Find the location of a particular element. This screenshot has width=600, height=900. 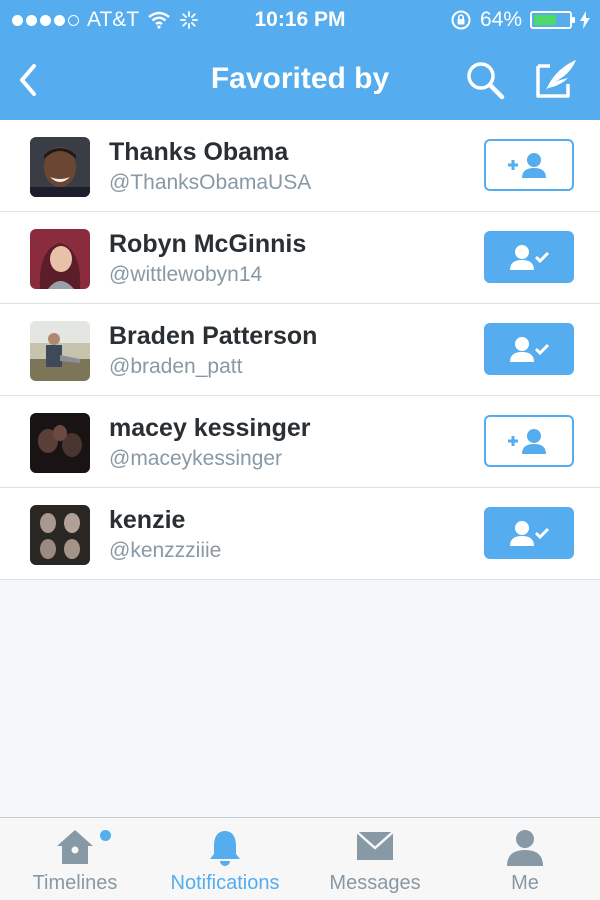

user-handle: @braden_patt is located at coordinates (176, 366).